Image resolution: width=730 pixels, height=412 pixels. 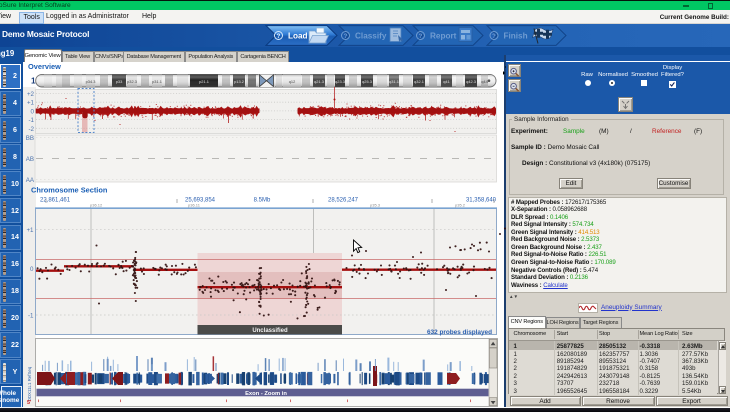 What do you see at coordinates (157, 81) in the screenshot?
I see `svg-text: p31.1` at bounding box center [157, 81].